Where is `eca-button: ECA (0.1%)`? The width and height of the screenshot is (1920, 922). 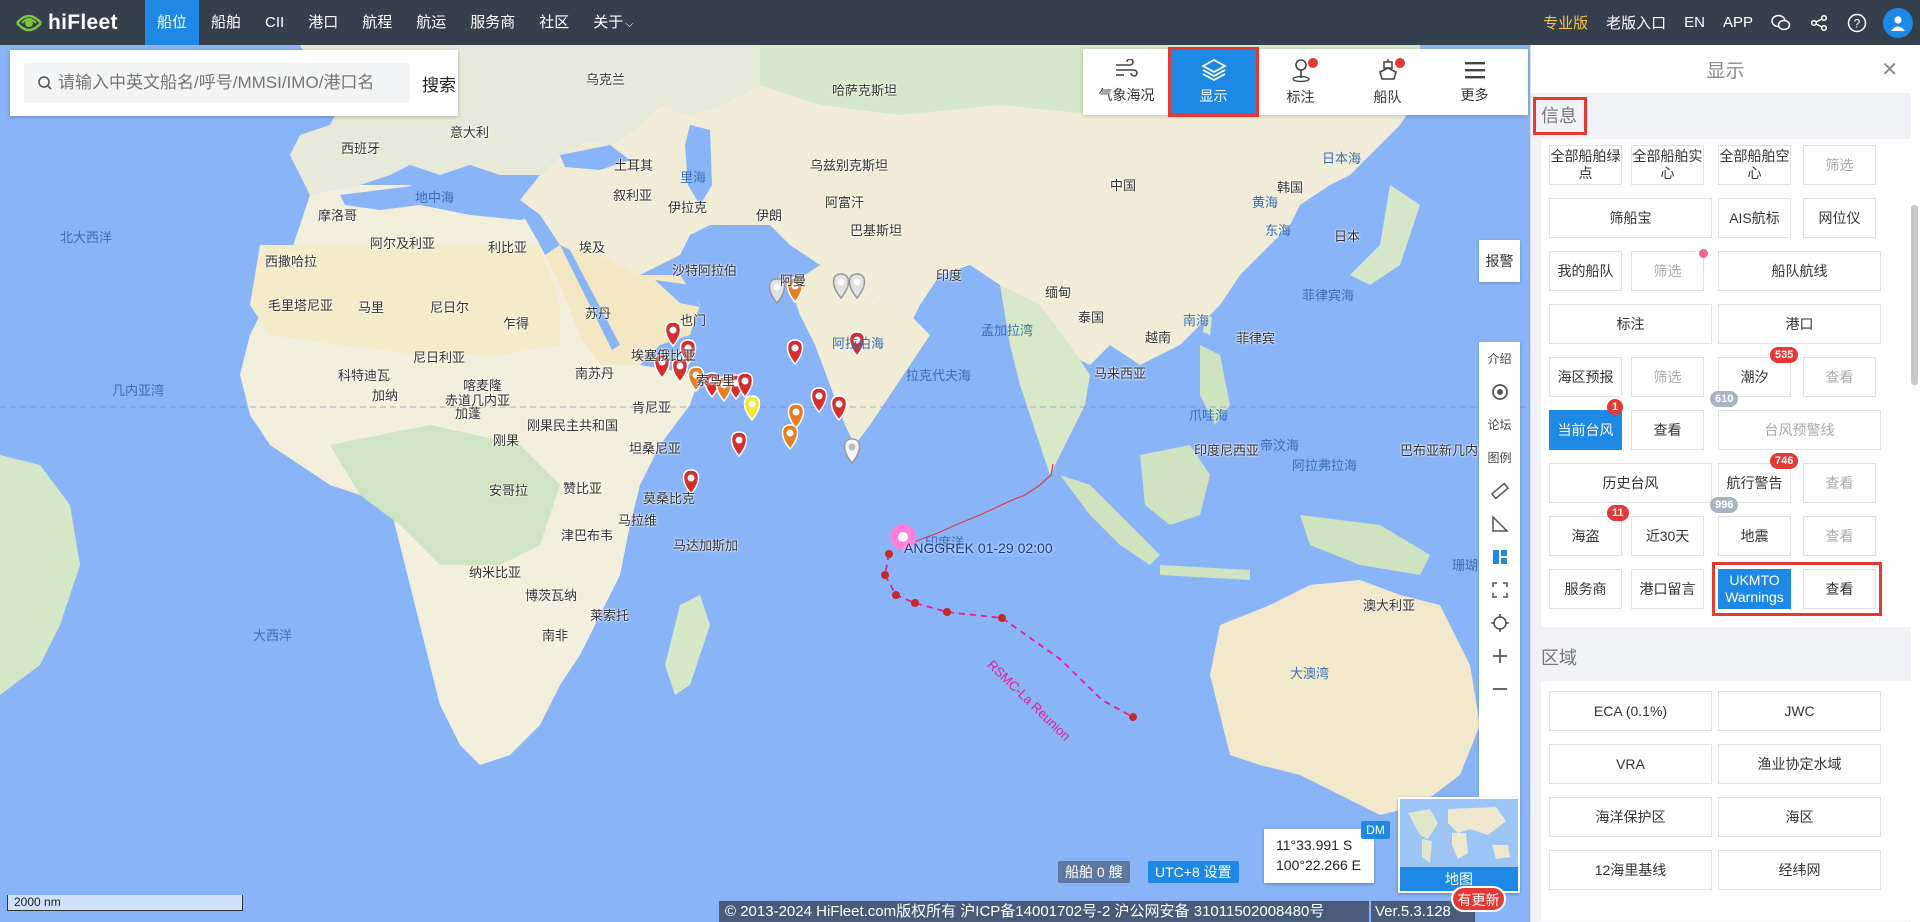
eca-button: ECA (0.1%) is located at coordinates (1630, 711).